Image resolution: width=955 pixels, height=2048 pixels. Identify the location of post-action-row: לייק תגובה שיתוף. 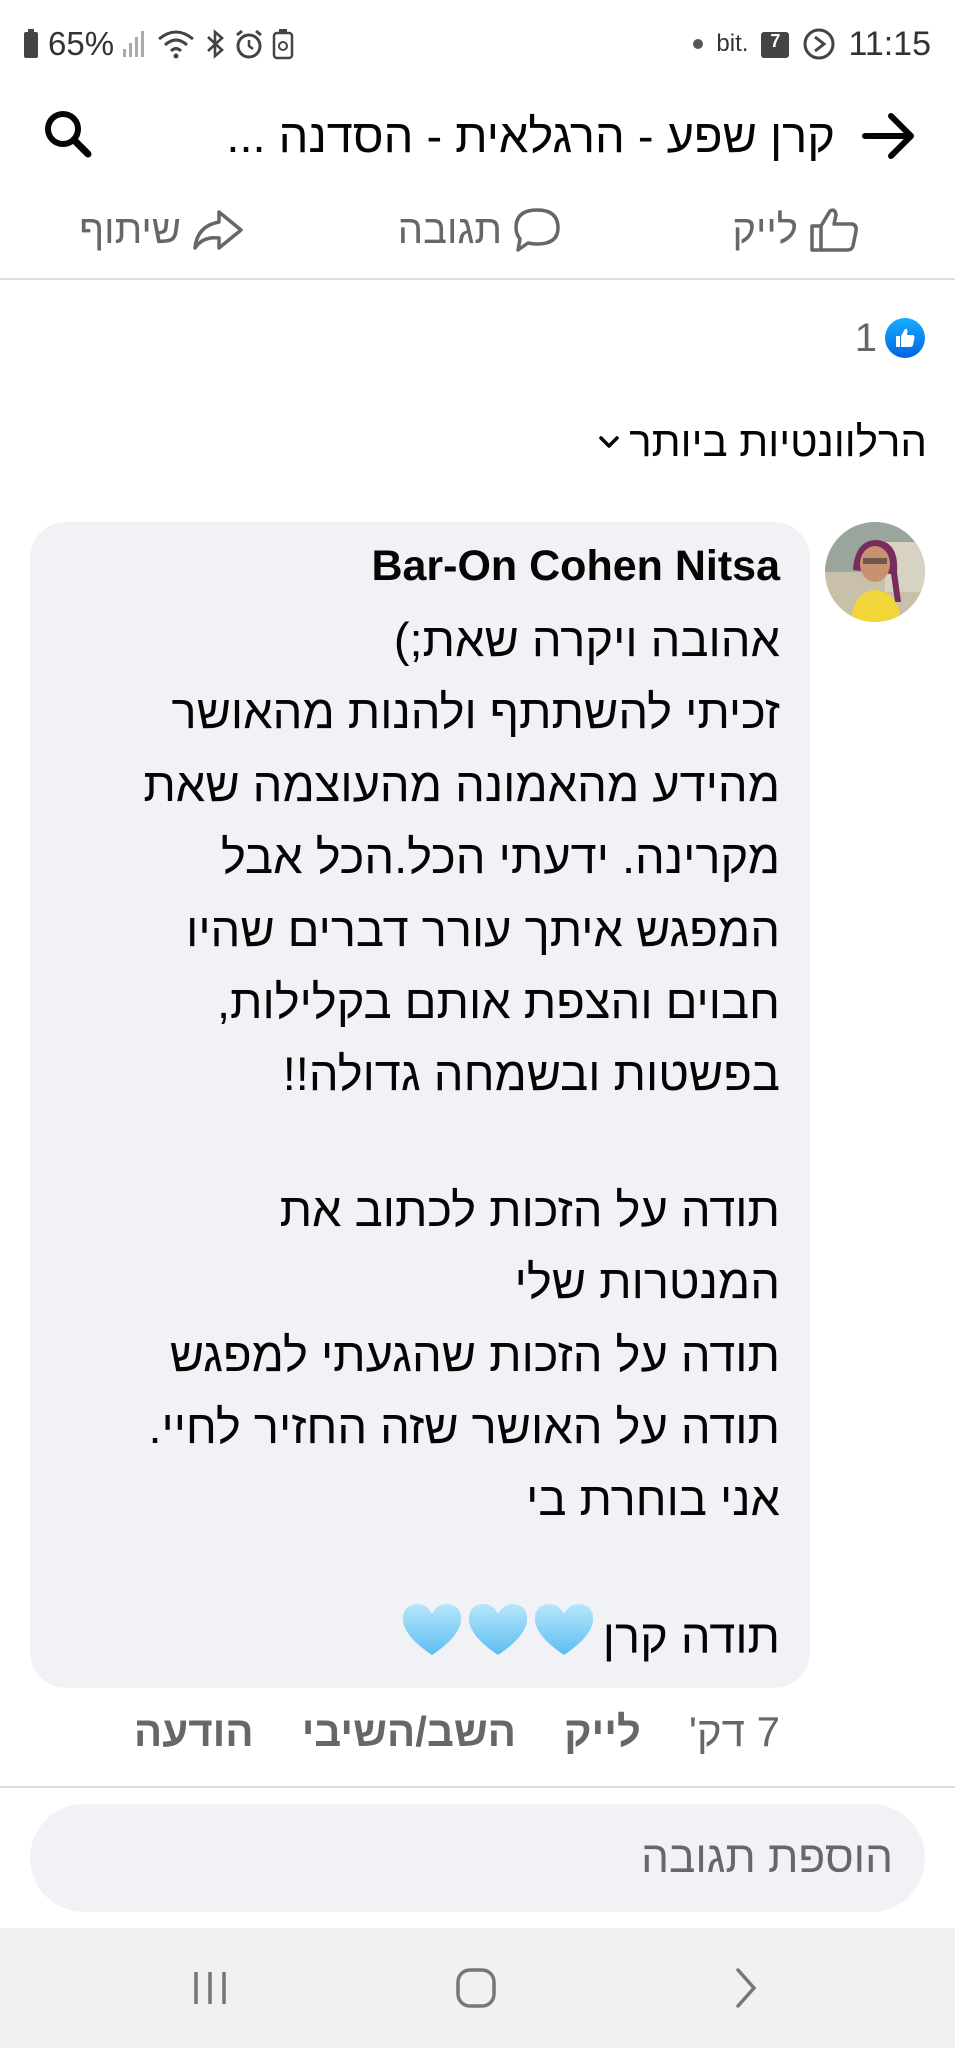
(477, 235).